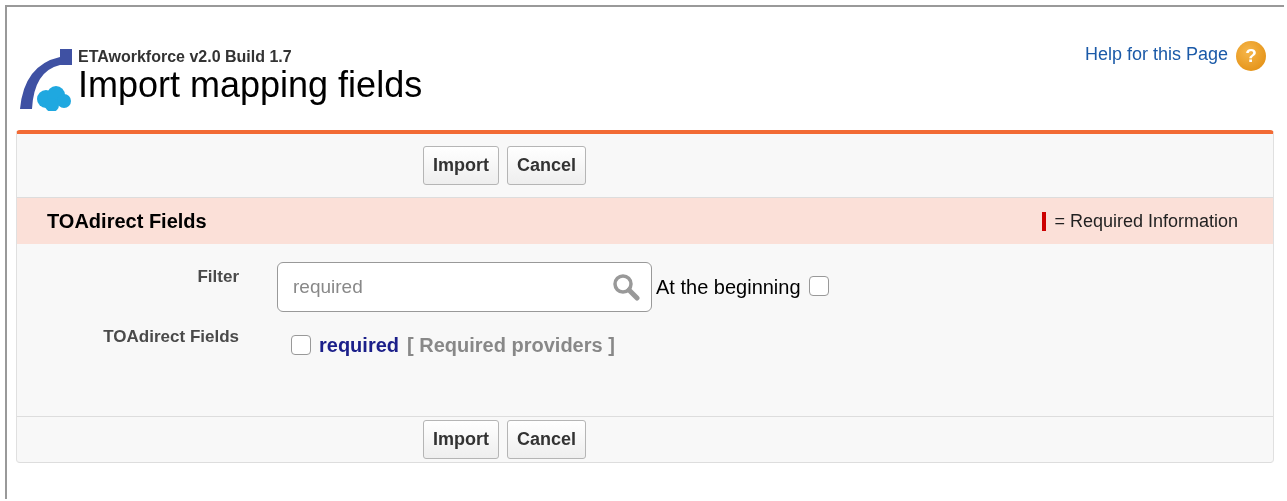  What do you see at coordinates (170, 337) in the screenshot?
I see `fields-label: TOAdirect Fields` at bounding box center [170, 337].